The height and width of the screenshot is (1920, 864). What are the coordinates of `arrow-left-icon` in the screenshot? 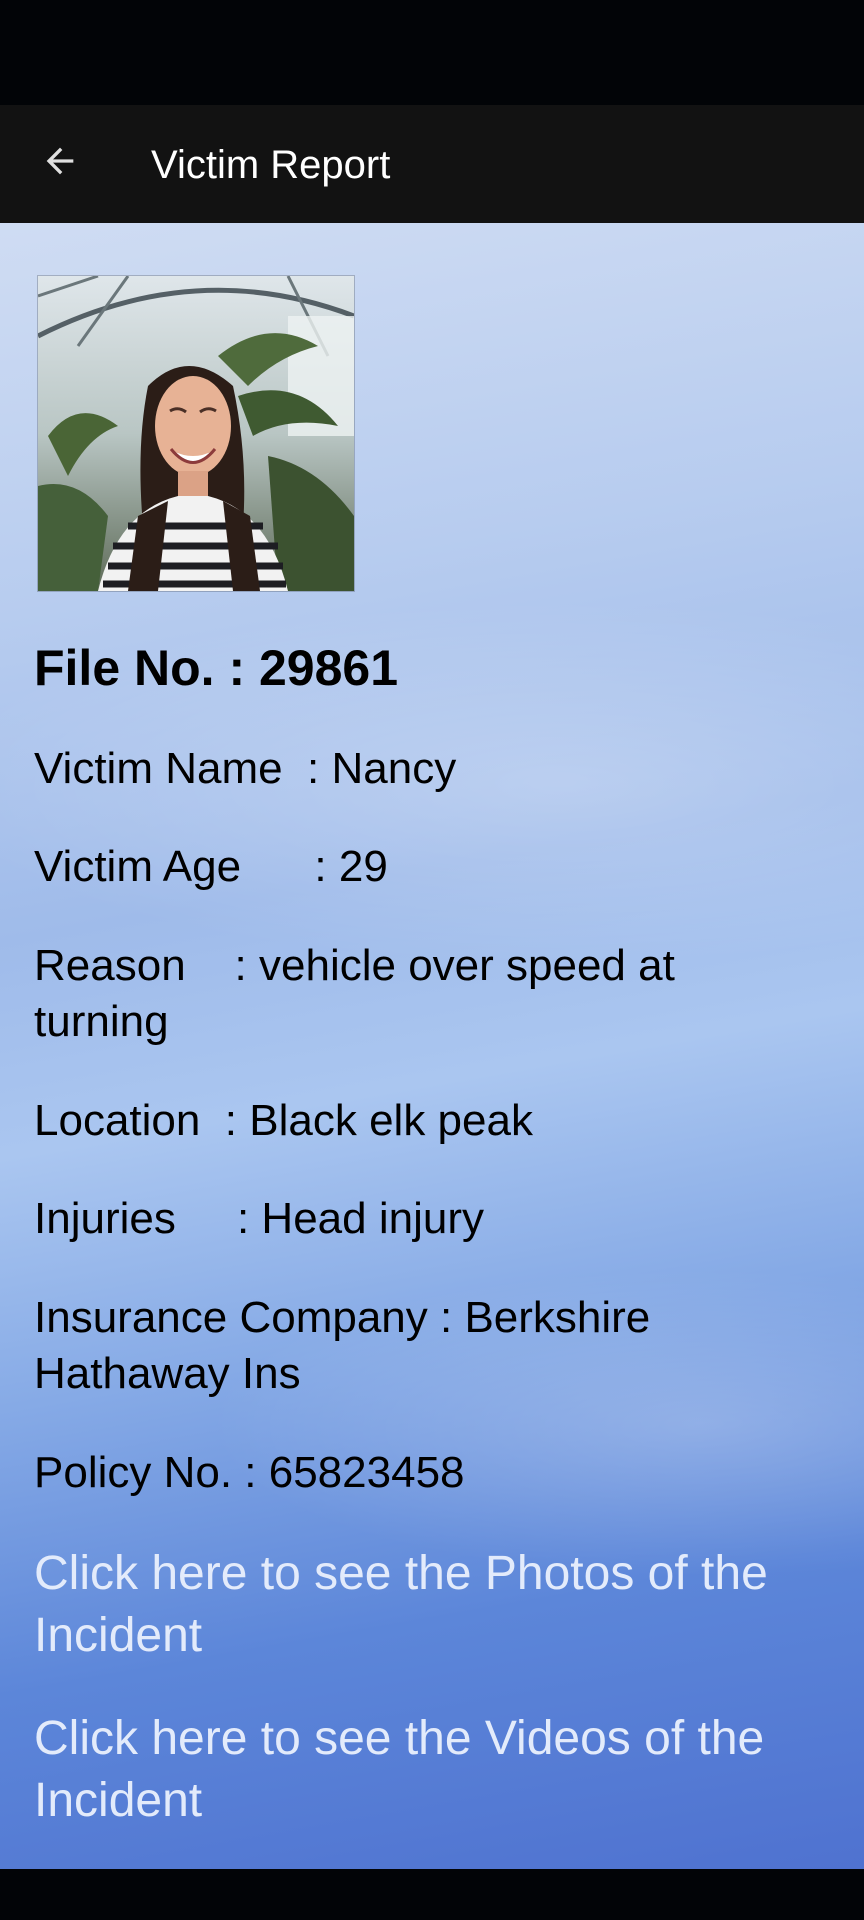 It's located at (60, 161).